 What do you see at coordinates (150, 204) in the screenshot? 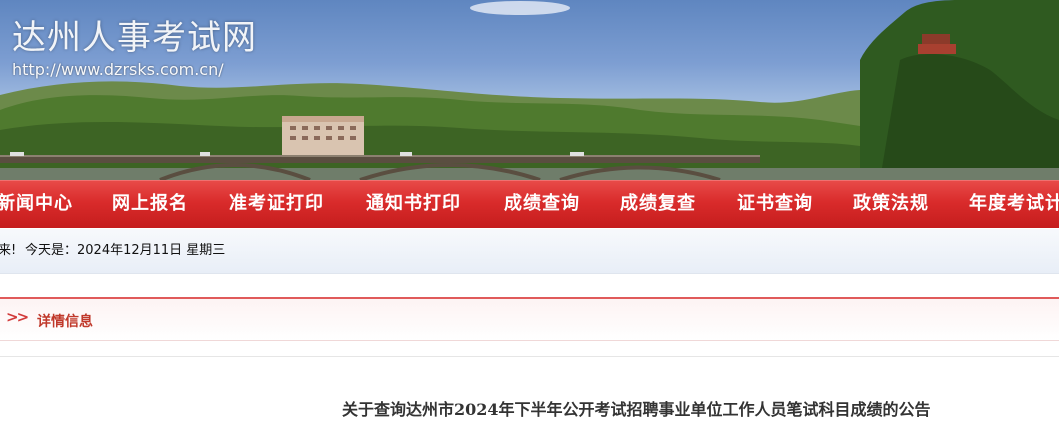
I see `nav-item-online-registration: 网上报名` at bounding box center [150, 204].